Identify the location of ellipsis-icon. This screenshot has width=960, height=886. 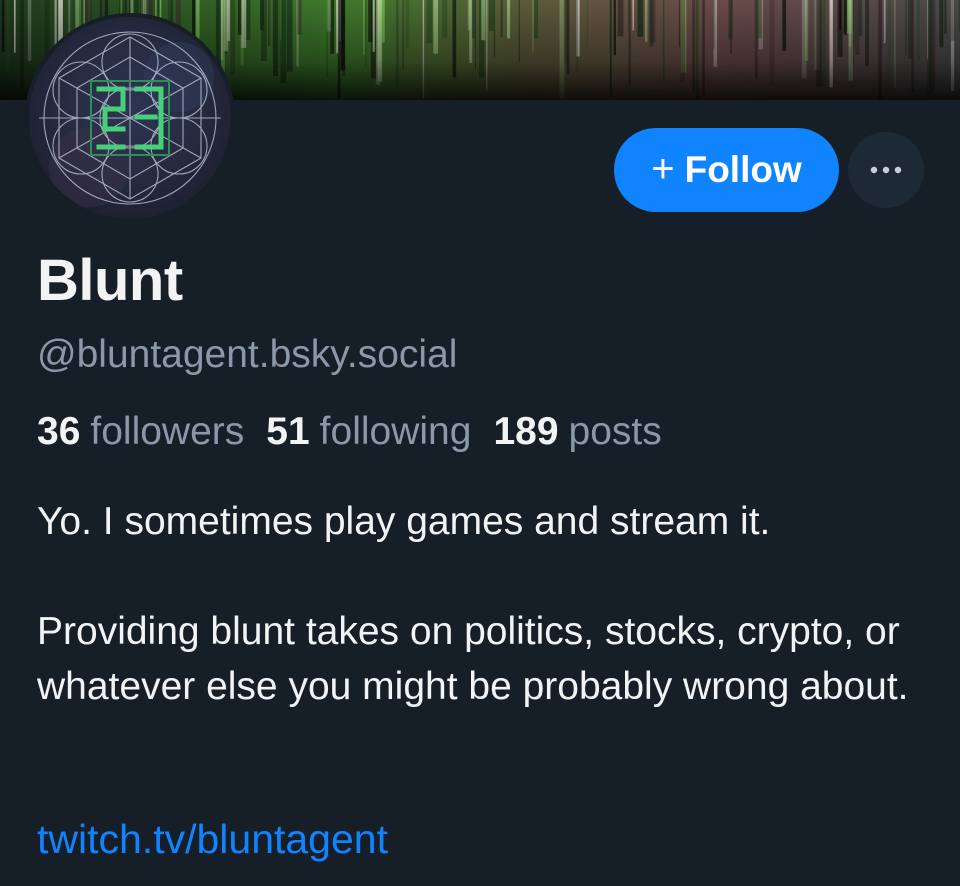
(886, 170).